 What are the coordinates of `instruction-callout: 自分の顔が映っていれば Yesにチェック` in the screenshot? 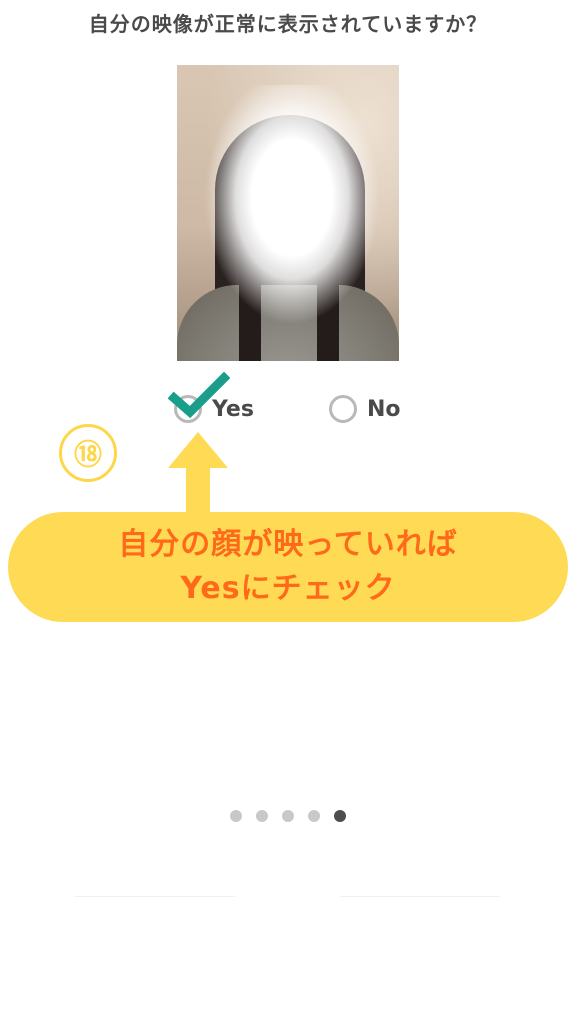 It's located at (288, 567).